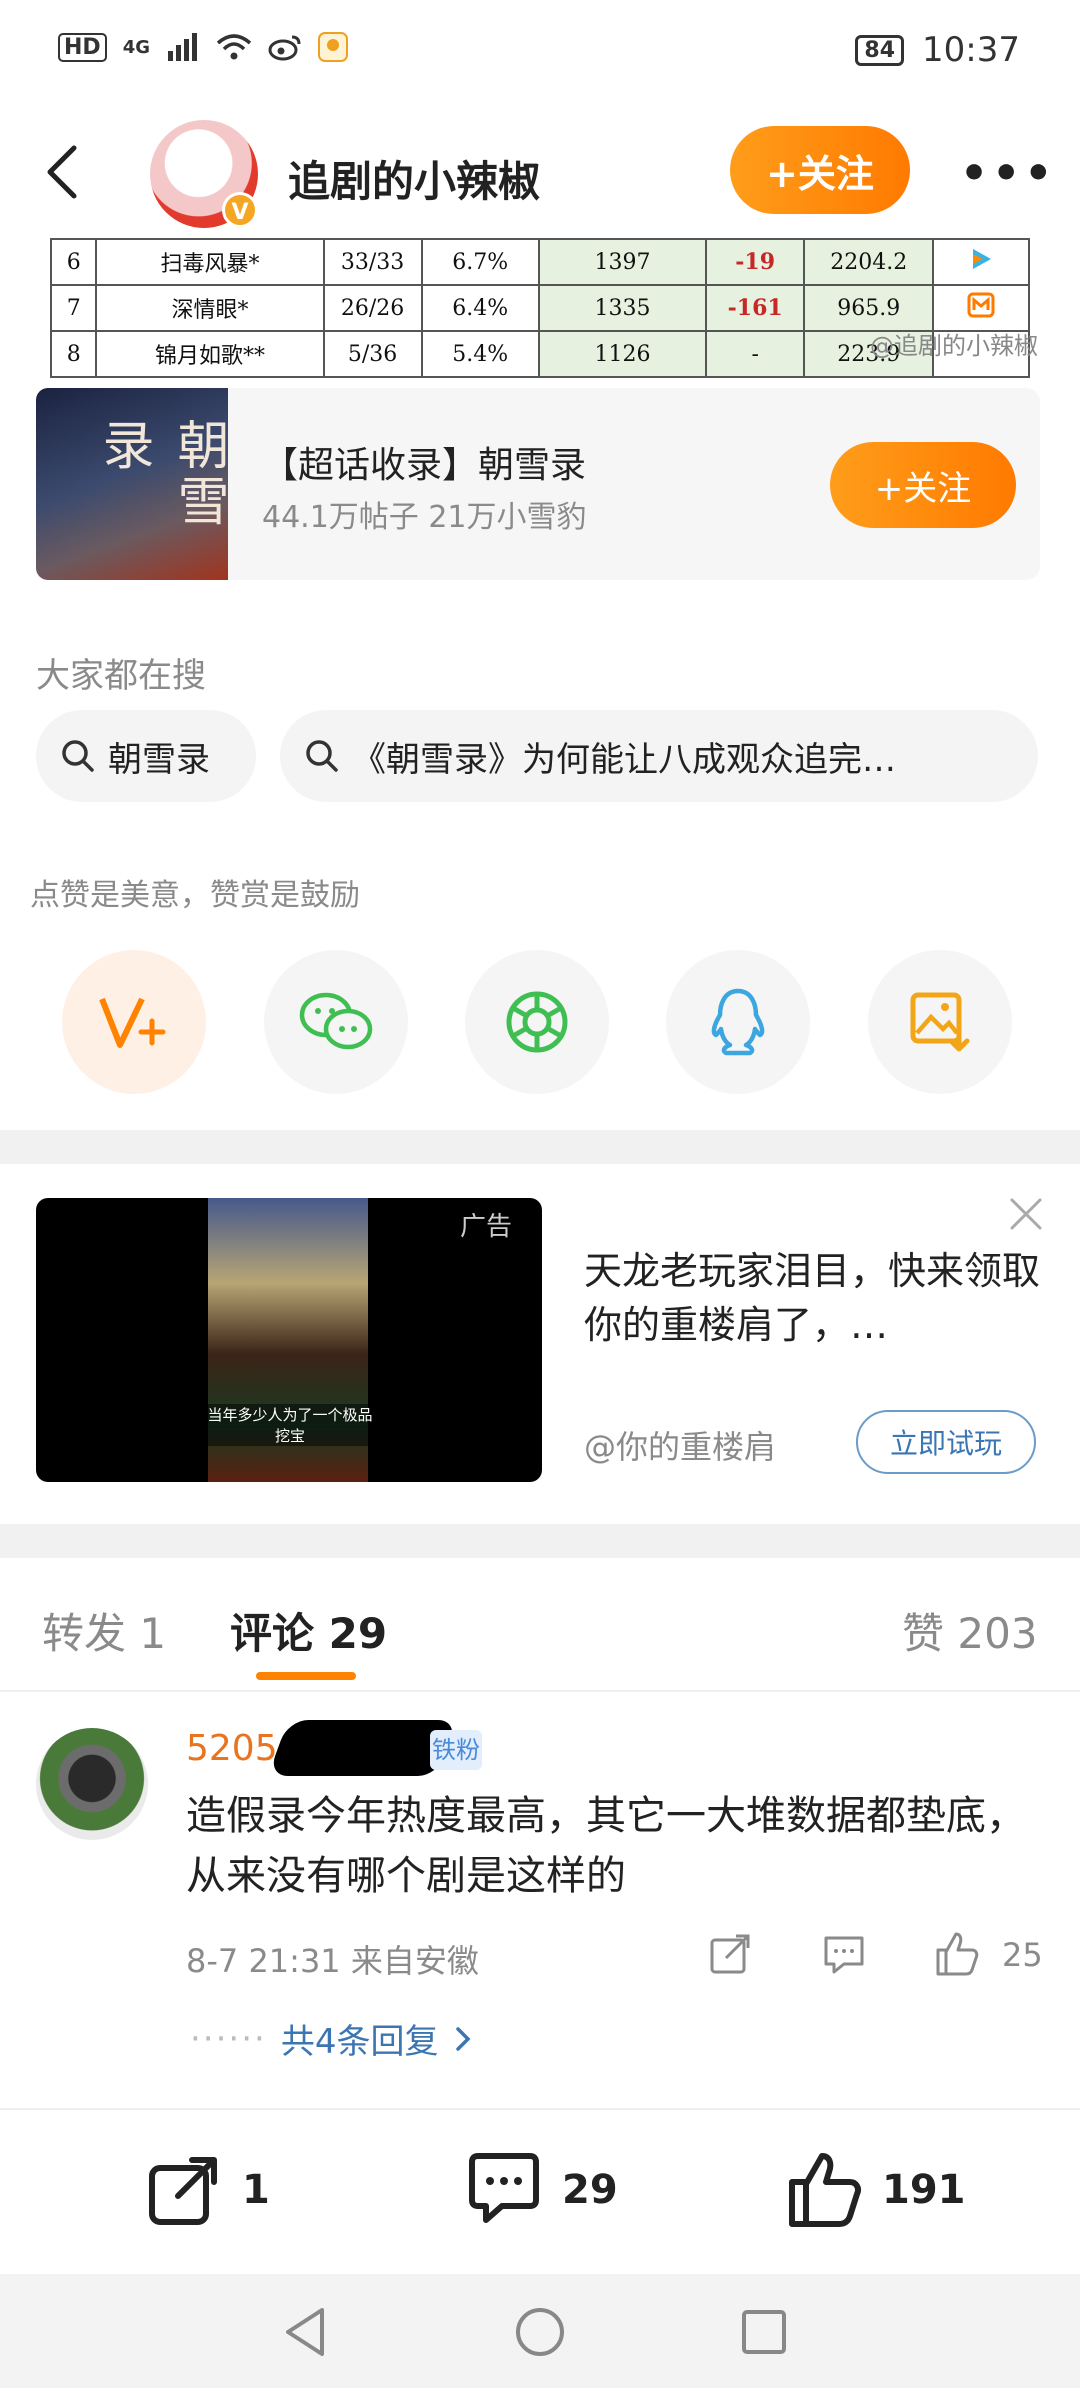  I want to click on tab-comments: 评论 29, so click(308, 1630).